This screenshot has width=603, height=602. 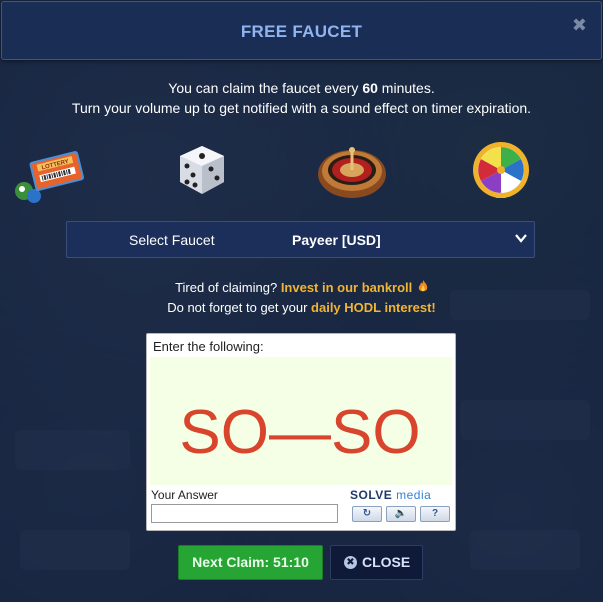 What do you see at coordinates (301, 171) in the screenshot?
I see `game-links: LOTTERY` at bounding box center [301, 171].